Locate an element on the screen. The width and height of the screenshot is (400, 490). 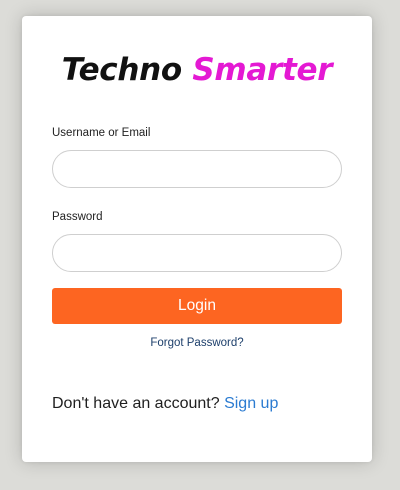
password-label: Password is located at coordinates (77, 217).